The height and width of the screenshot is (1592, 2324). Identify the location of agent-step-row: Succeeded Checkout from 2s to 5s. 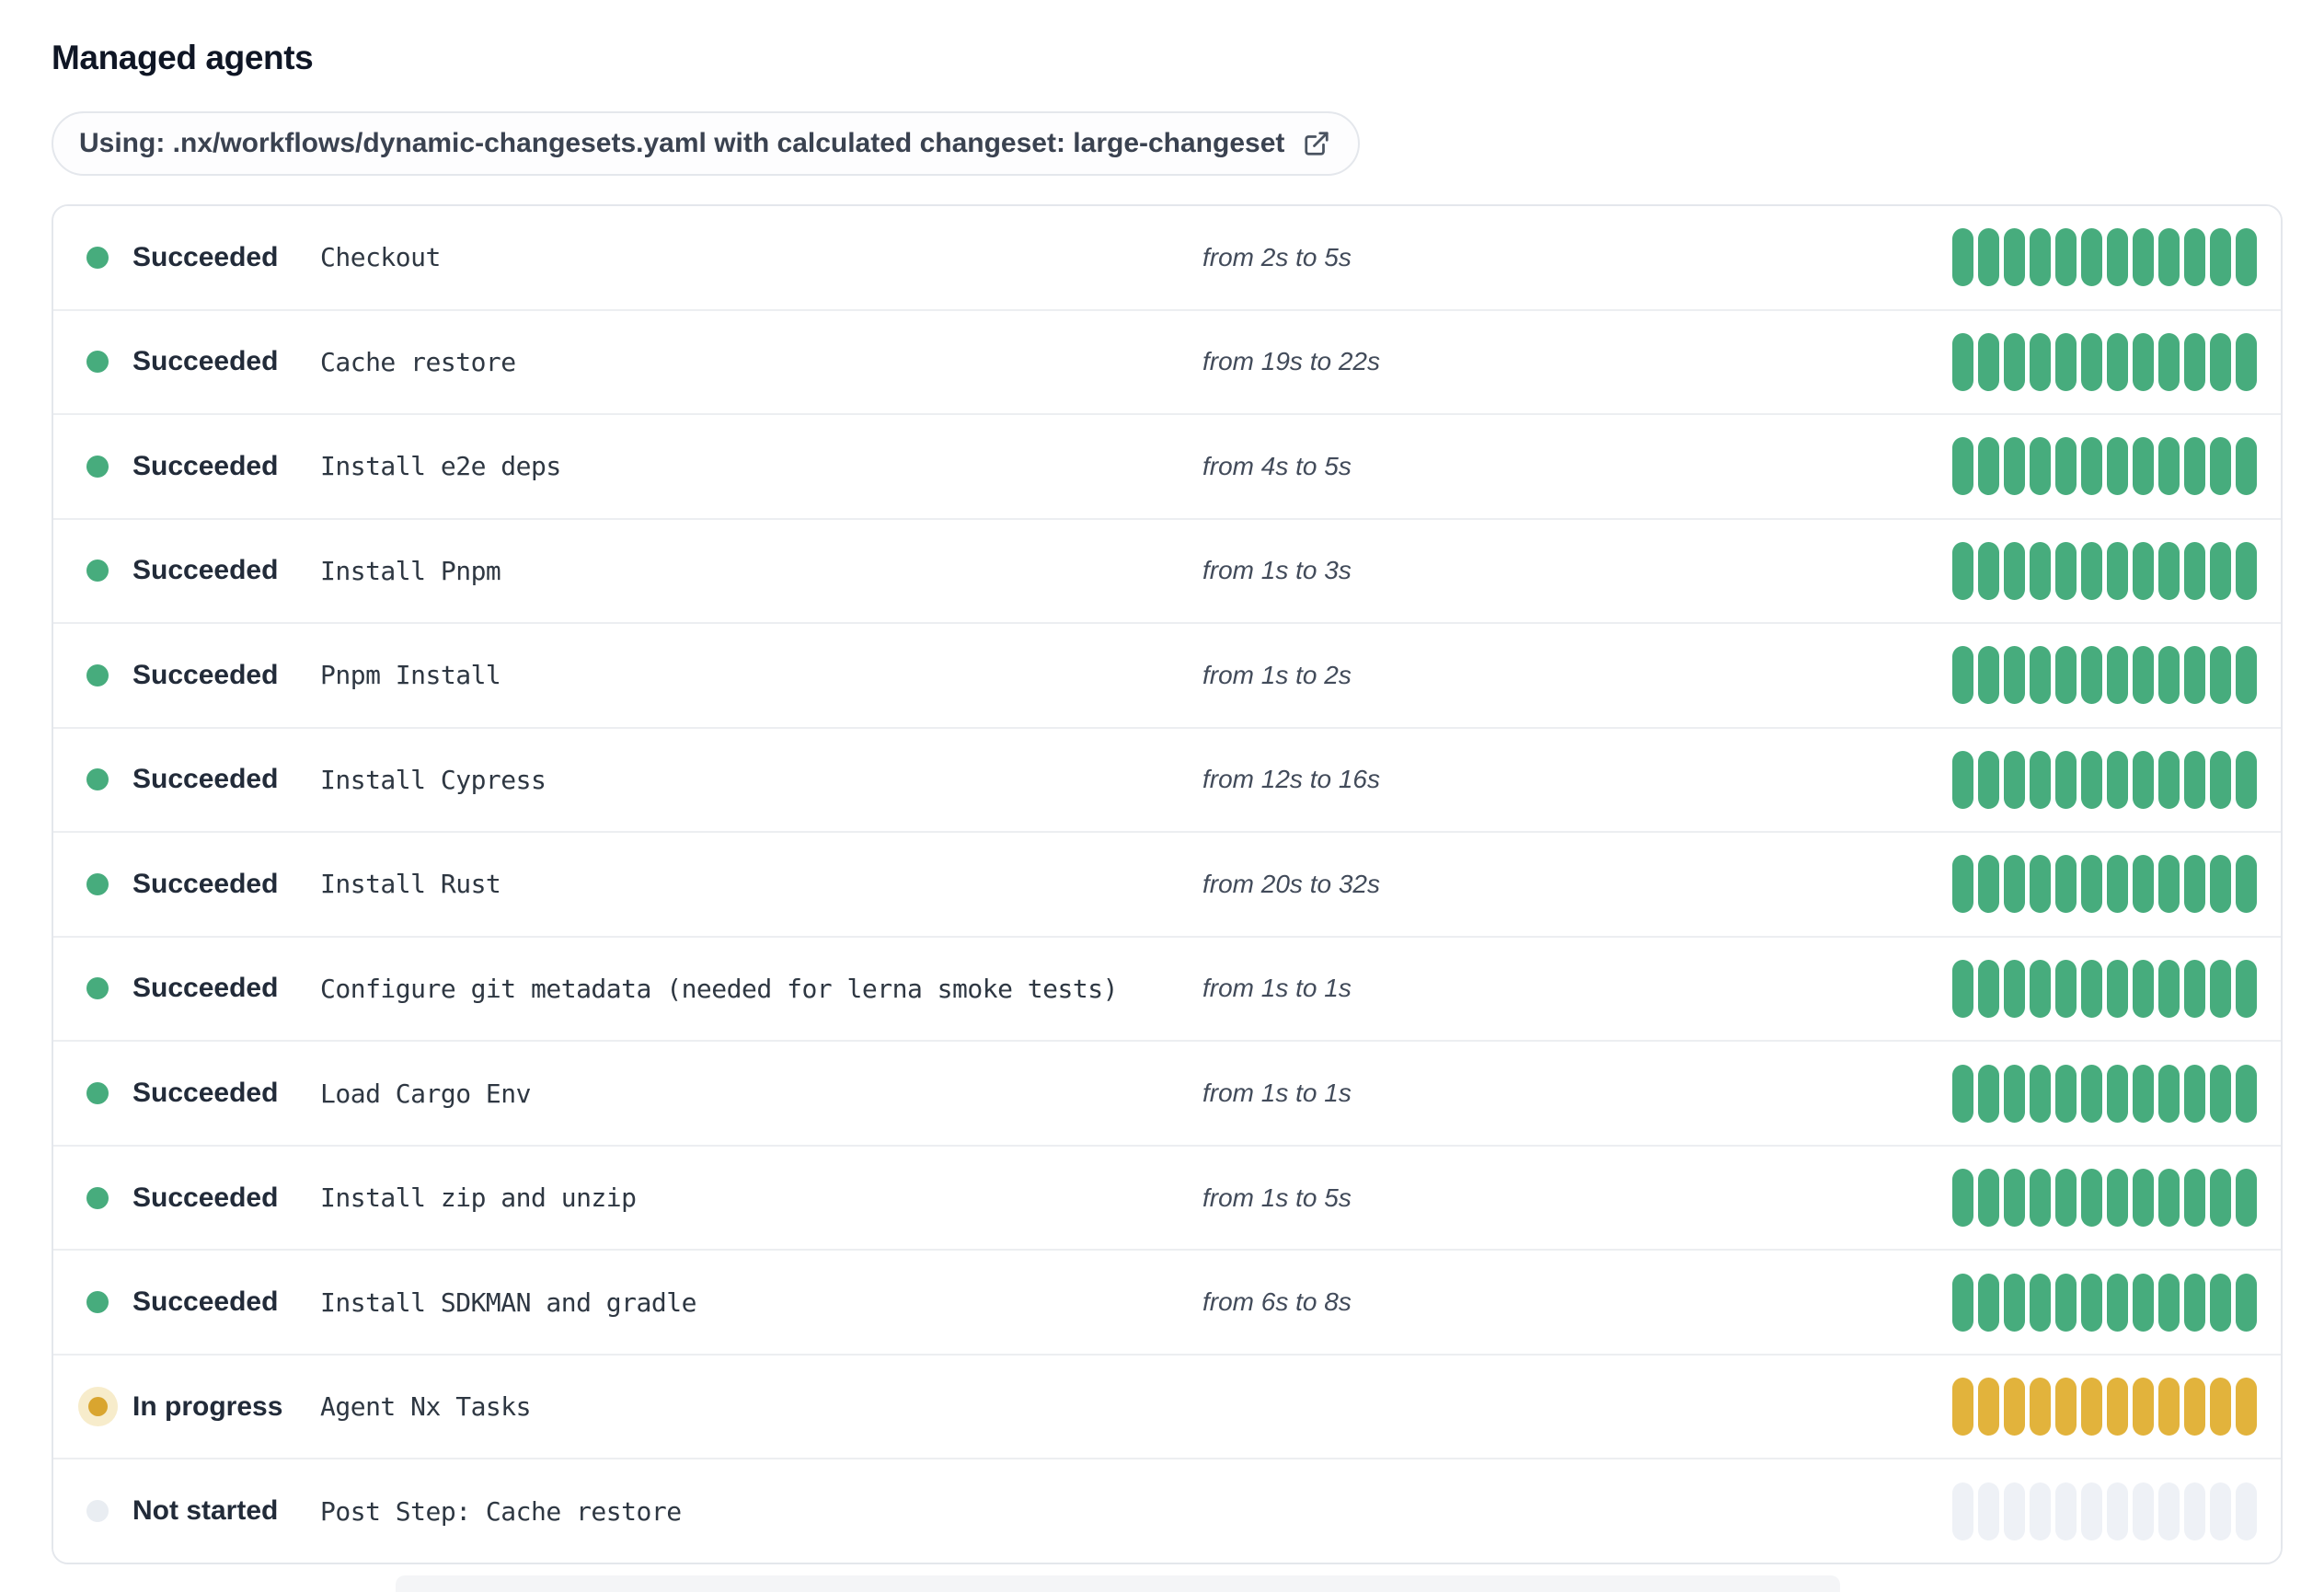
(1167, 257).